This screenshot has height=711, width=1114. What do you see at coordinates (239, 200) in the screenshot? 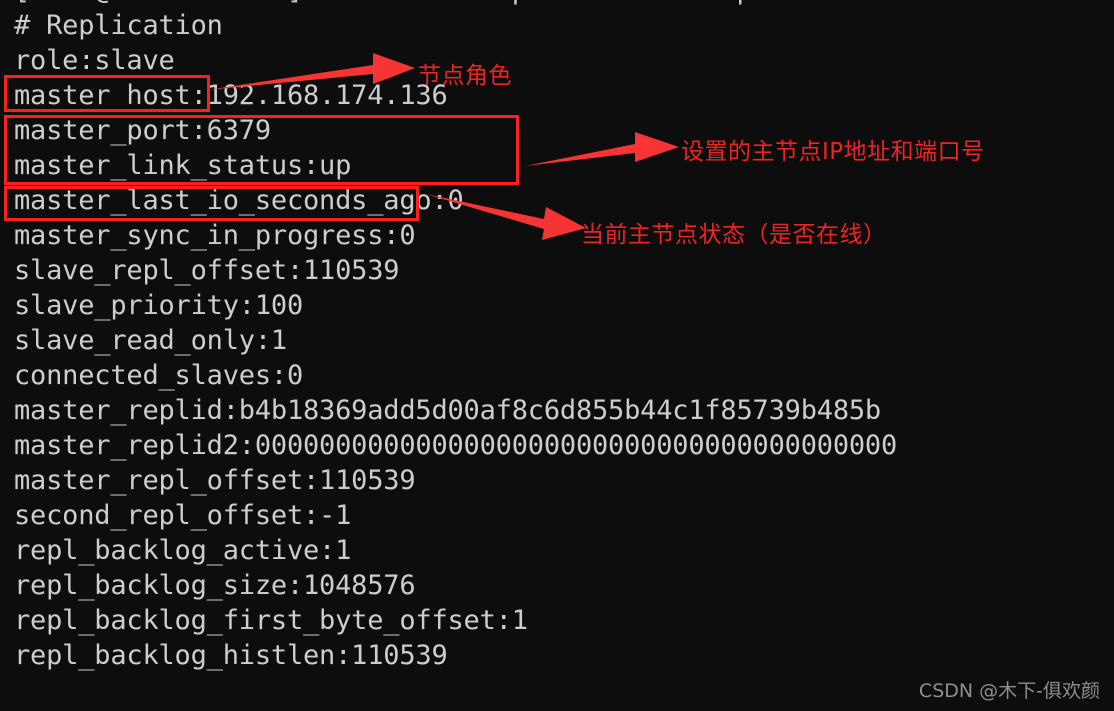
I see `terminal-line: master_last_io_seconds_ago:0` at bounding box center [239, 200].